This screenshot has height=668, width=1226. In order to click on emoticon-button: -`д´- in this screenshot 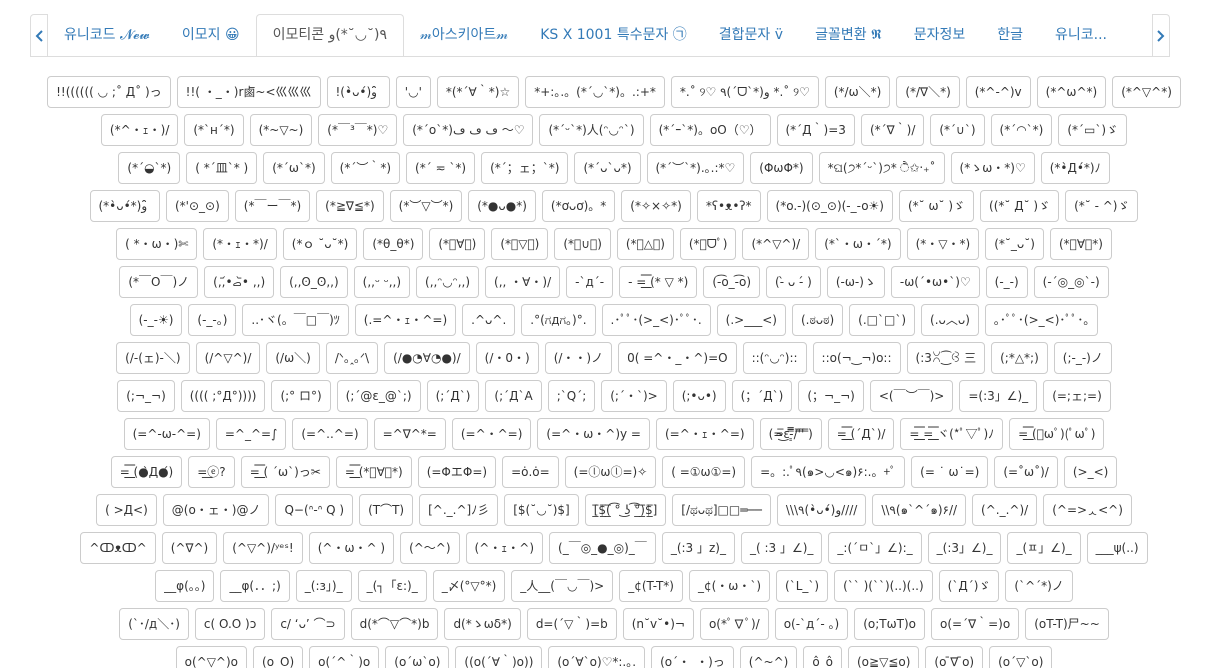, I will do `click(590, 282)`.